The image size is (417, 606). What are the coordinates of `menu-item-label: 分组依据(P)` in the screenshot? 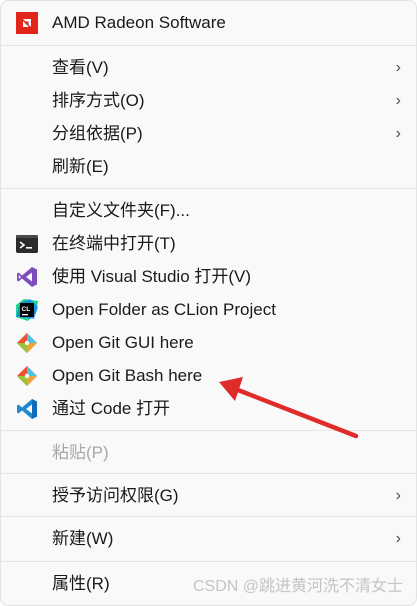 It's located at (97, 133).